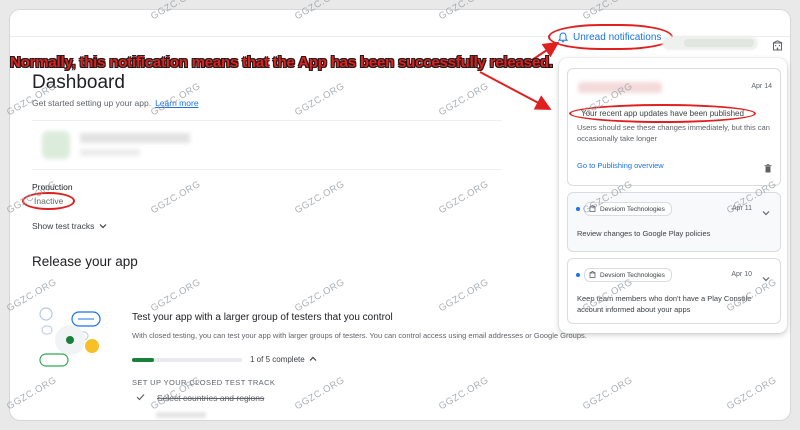  I want to click on unread-notifications-label: Unread notifications, so click(617, 37).